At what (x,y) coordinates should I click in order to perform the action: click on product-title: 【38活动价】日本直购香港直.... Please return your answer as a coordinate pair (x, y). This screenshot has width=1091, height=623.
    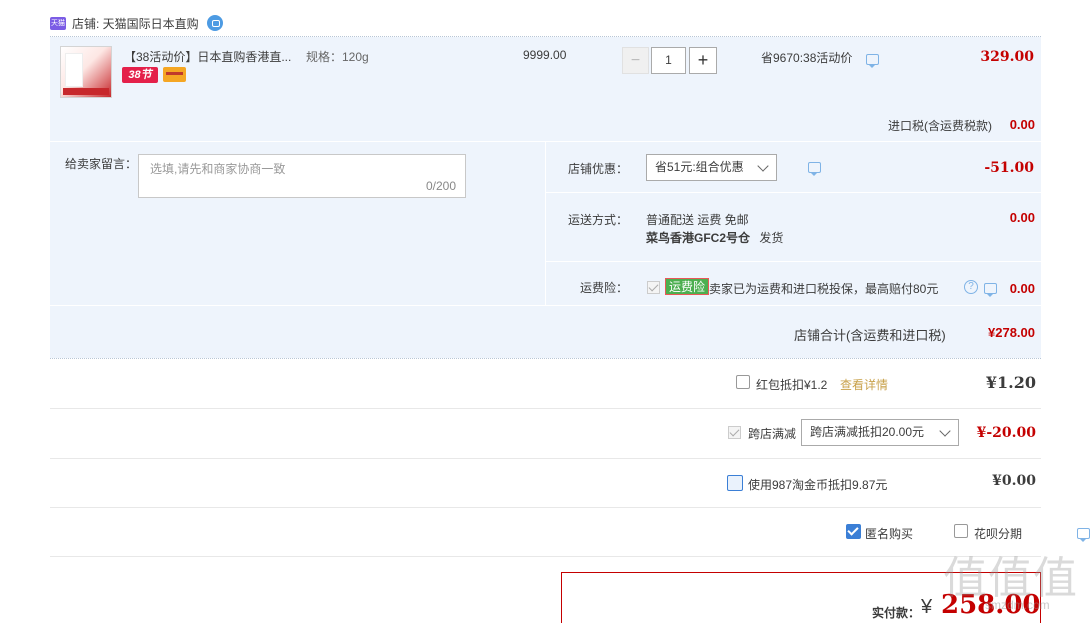
    Looking at the image, I should click on (207, 56).